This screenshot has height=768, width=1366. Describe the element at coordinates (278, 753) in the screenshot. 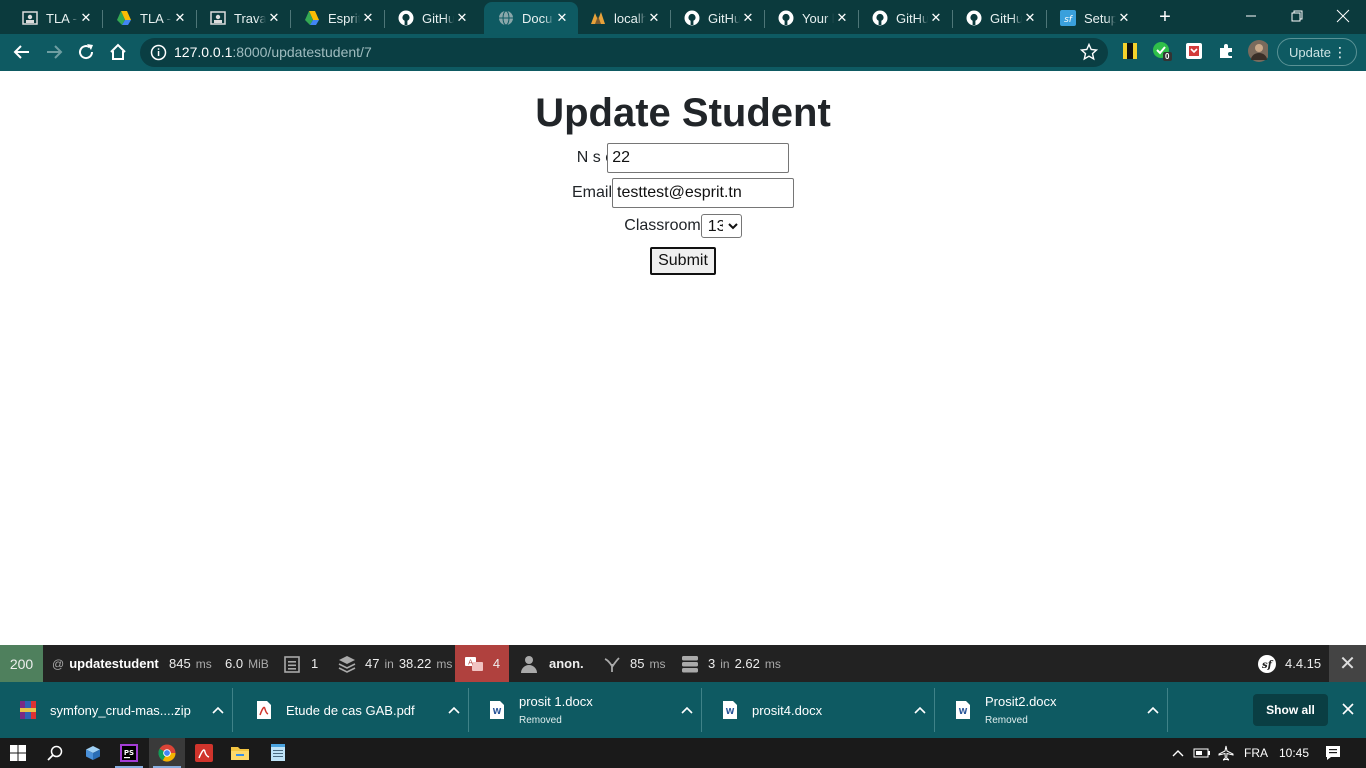

I see `taskbar-app-notepad` at that location.